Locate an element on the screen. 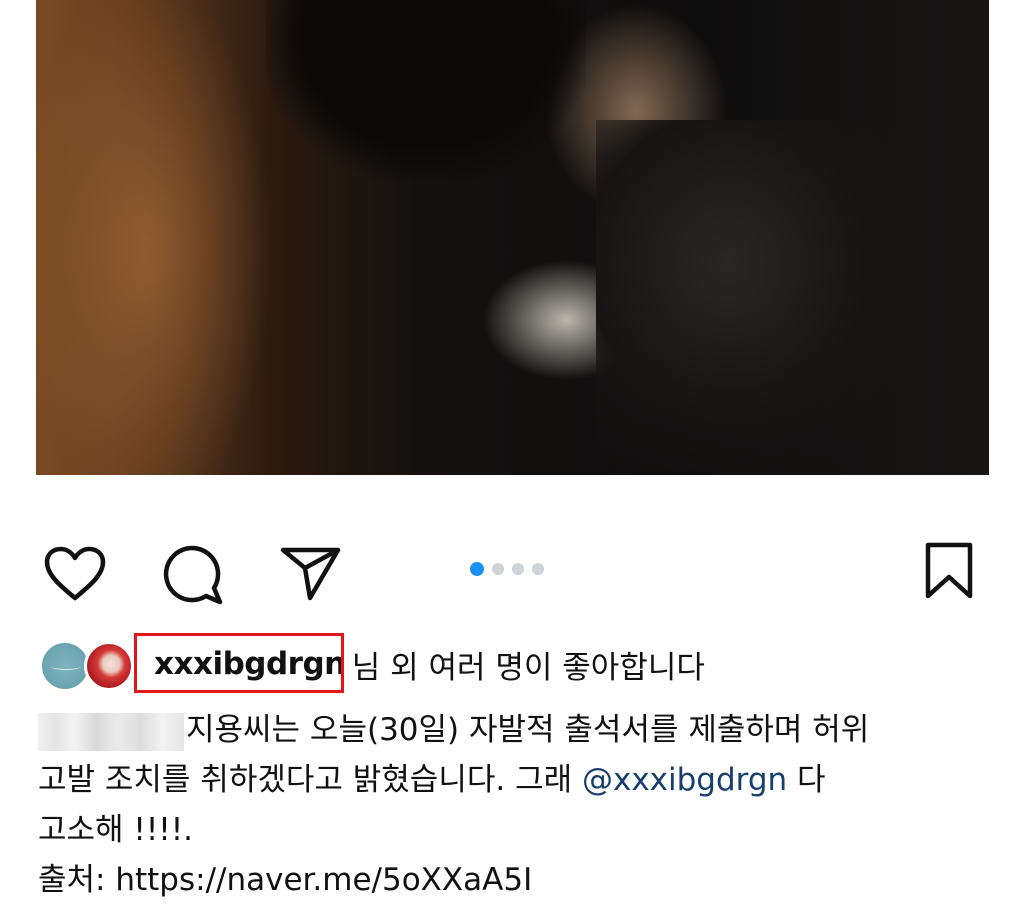 The width and height of the screenshot is (1024, 923). username-highlight-box is located at coordinates (239, 663).